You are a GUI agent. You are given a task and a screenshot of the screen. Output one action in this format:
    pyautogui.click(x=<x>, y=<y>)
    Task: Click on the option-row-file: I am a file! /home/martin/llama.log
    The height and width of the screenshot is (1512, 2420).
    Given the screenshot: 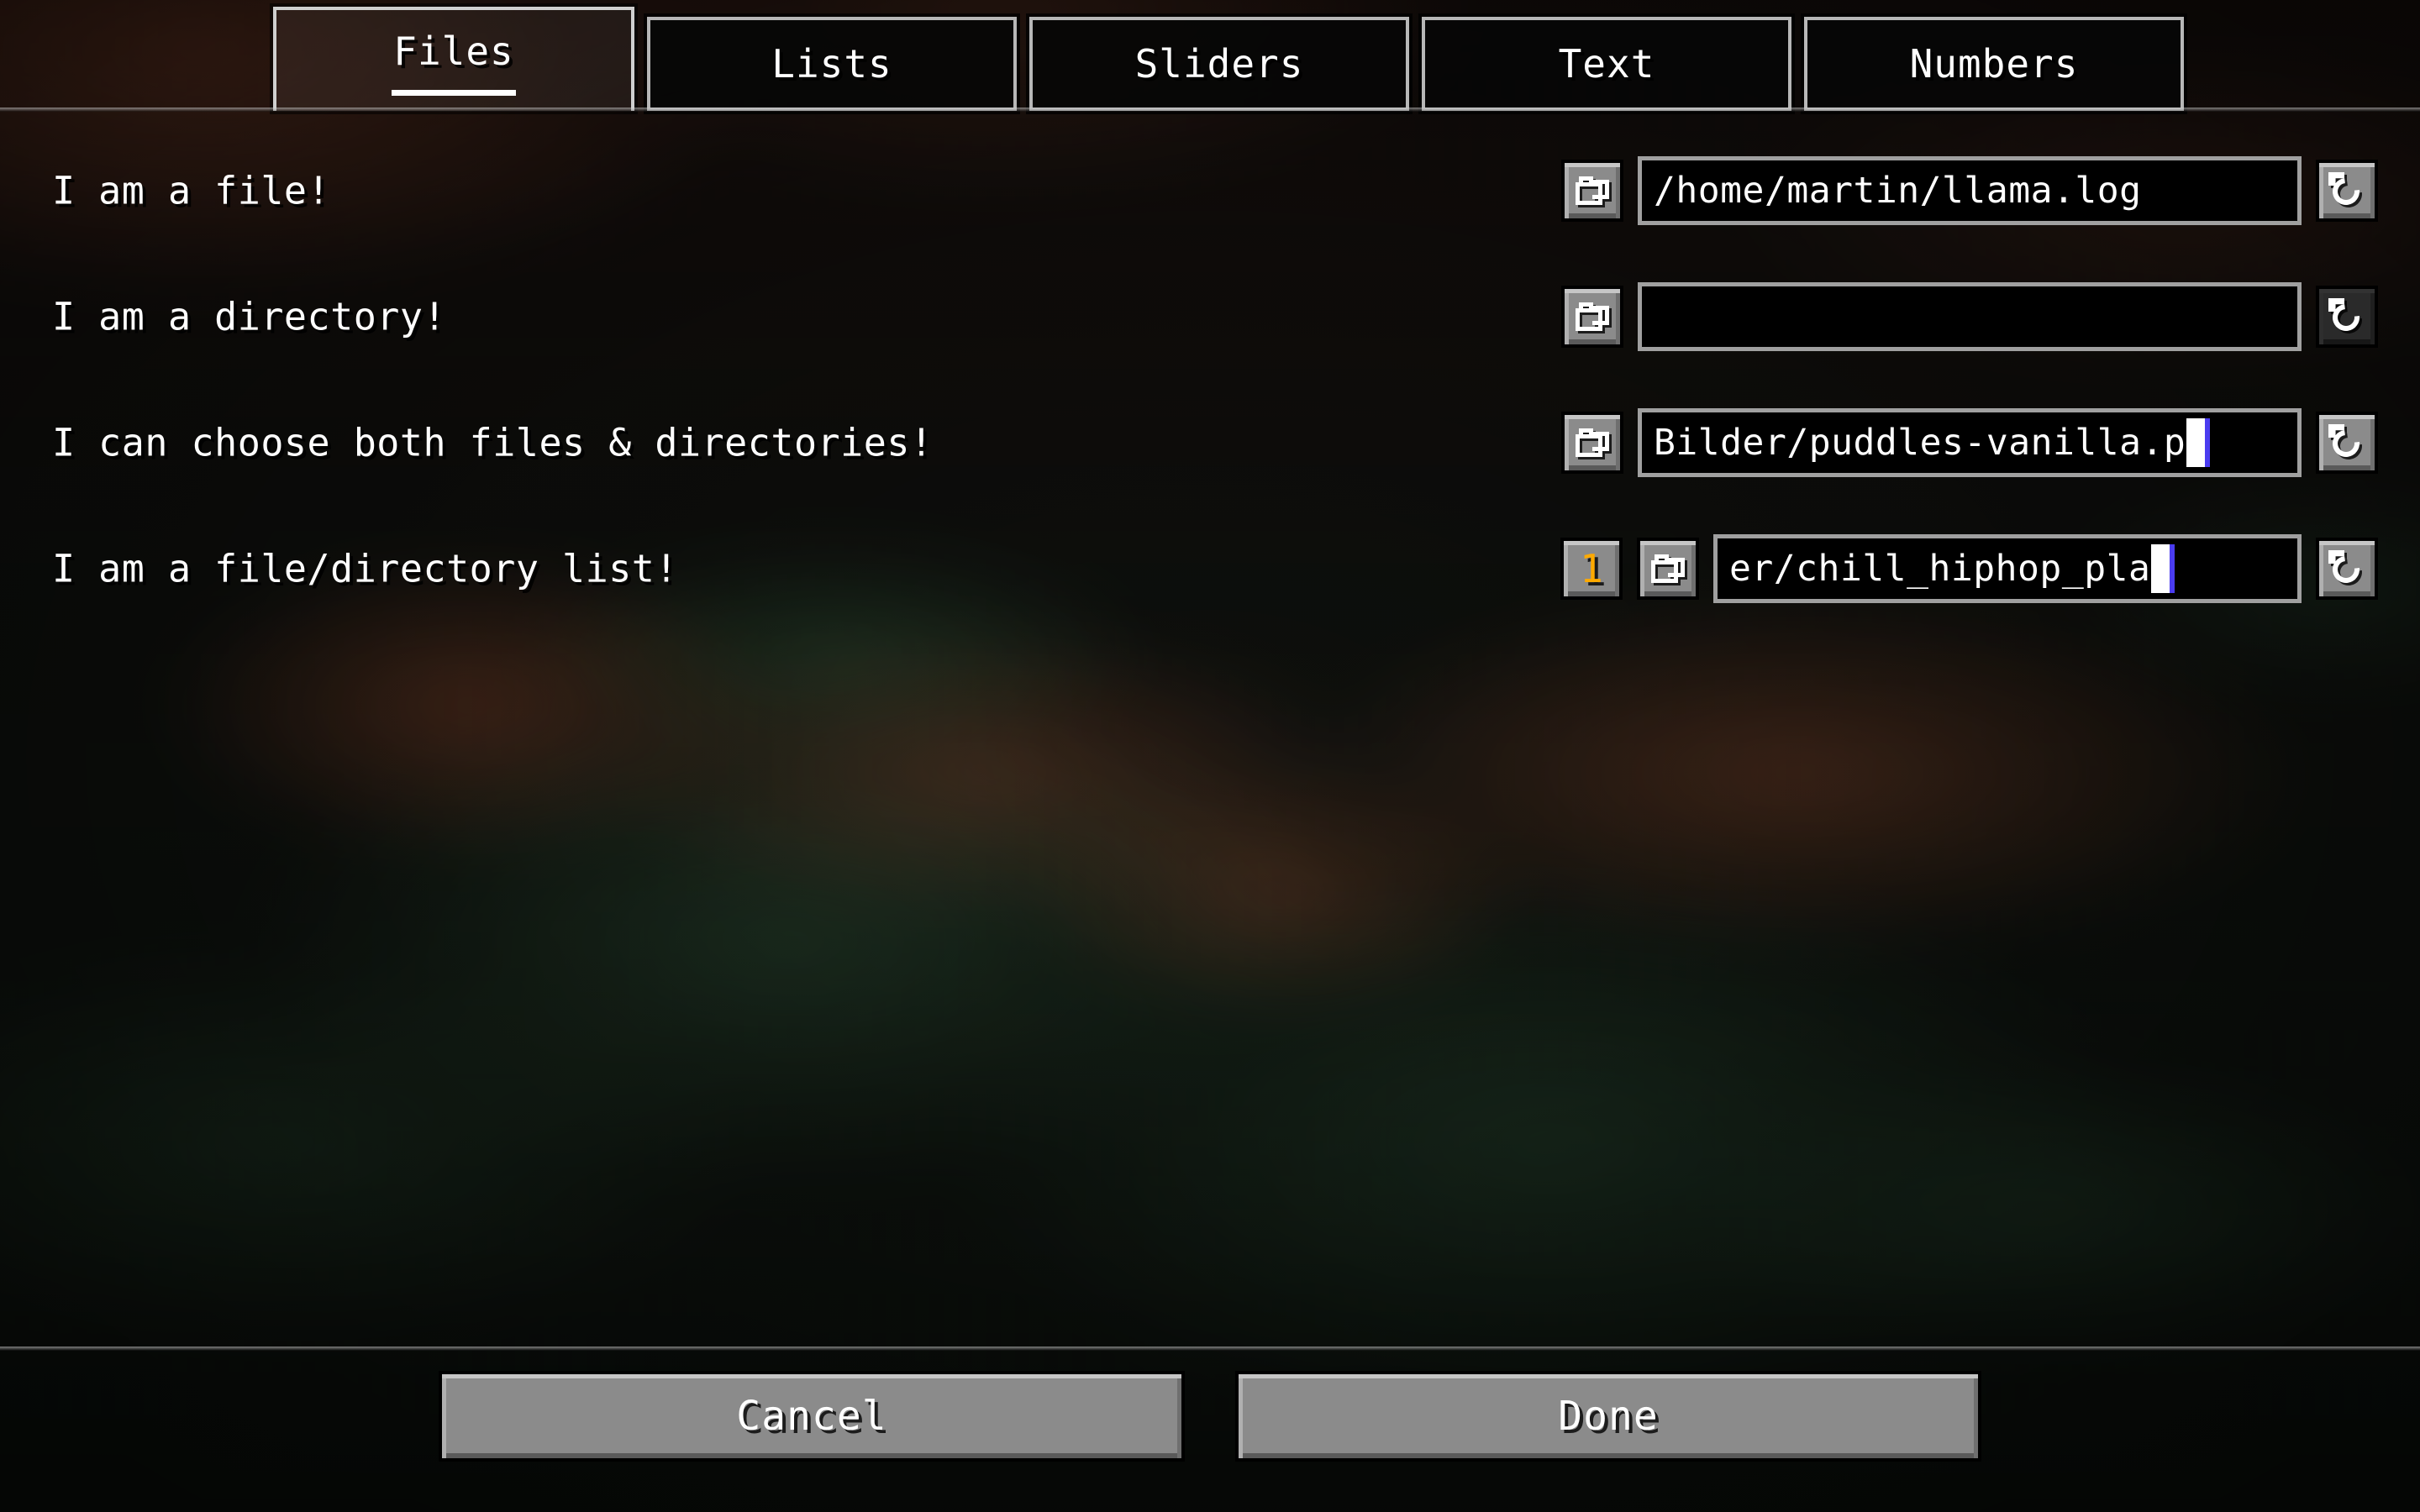 What is the action you would take?
    pyautogui.click(x=1210, y=191)
    